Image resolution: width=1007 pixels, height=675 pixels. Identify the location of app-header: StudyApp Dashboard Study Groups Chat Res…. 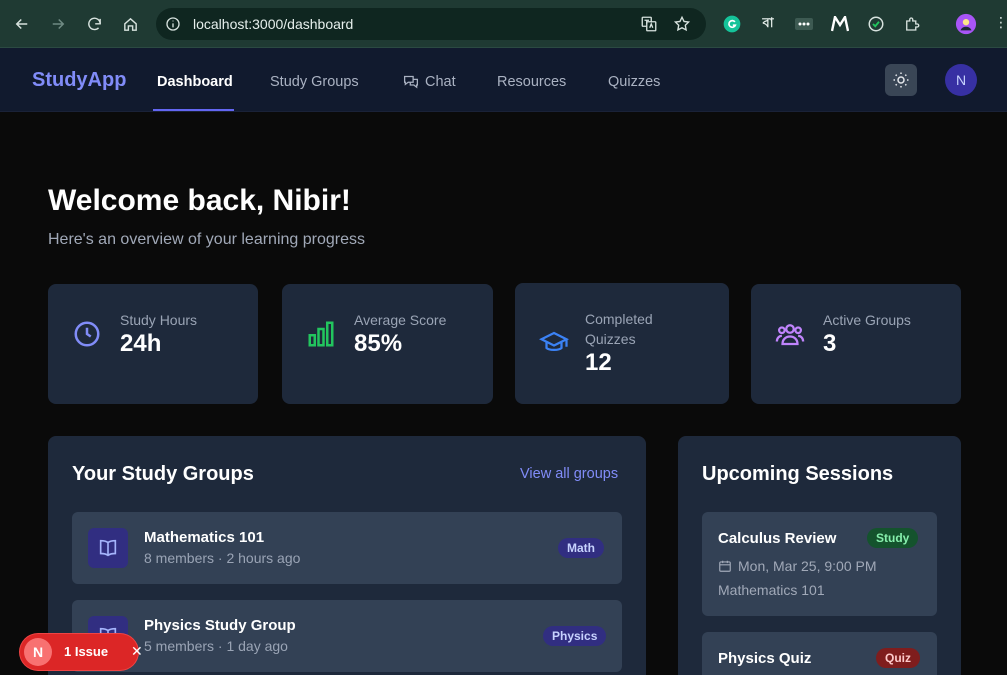
(503, 80).